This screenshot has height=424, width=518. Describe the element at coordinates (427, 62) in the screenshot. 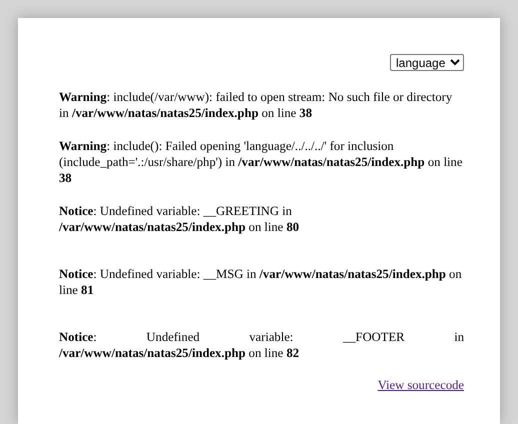

I see `language-dropdown: language` at that location.